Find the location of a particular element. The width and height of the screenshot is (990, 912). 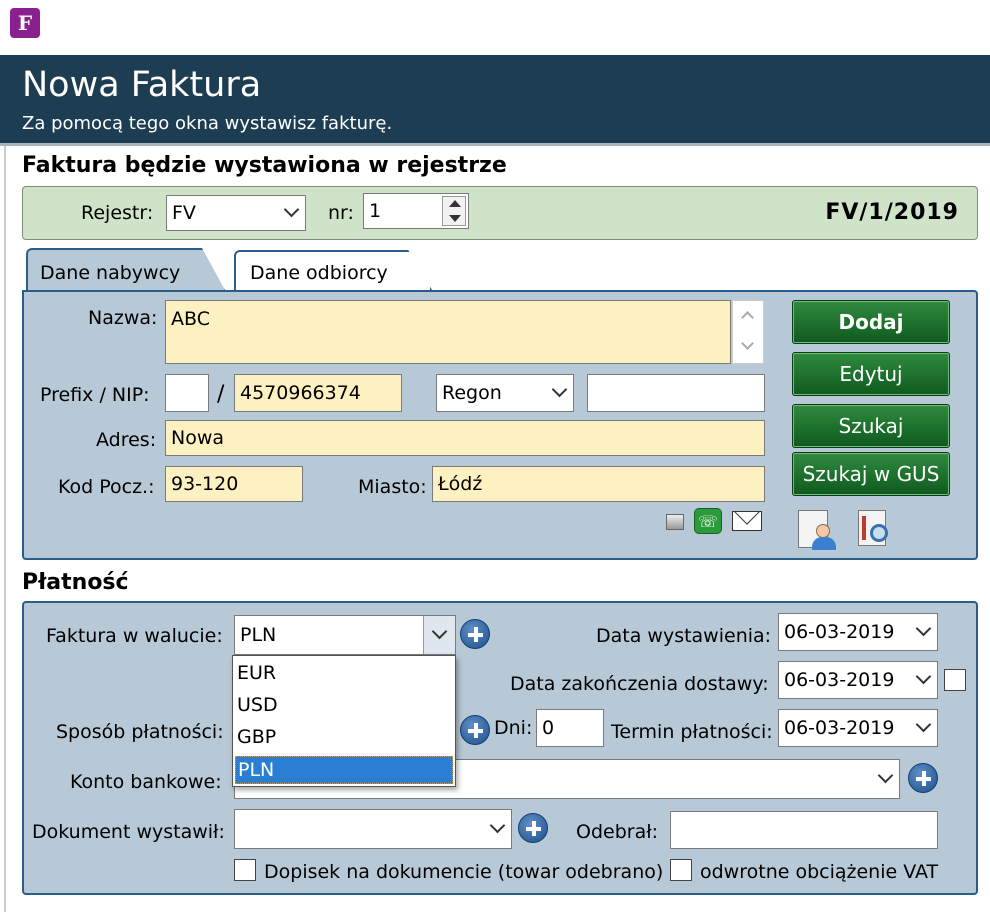

envelope-flap is located at coordinates (747, 518).